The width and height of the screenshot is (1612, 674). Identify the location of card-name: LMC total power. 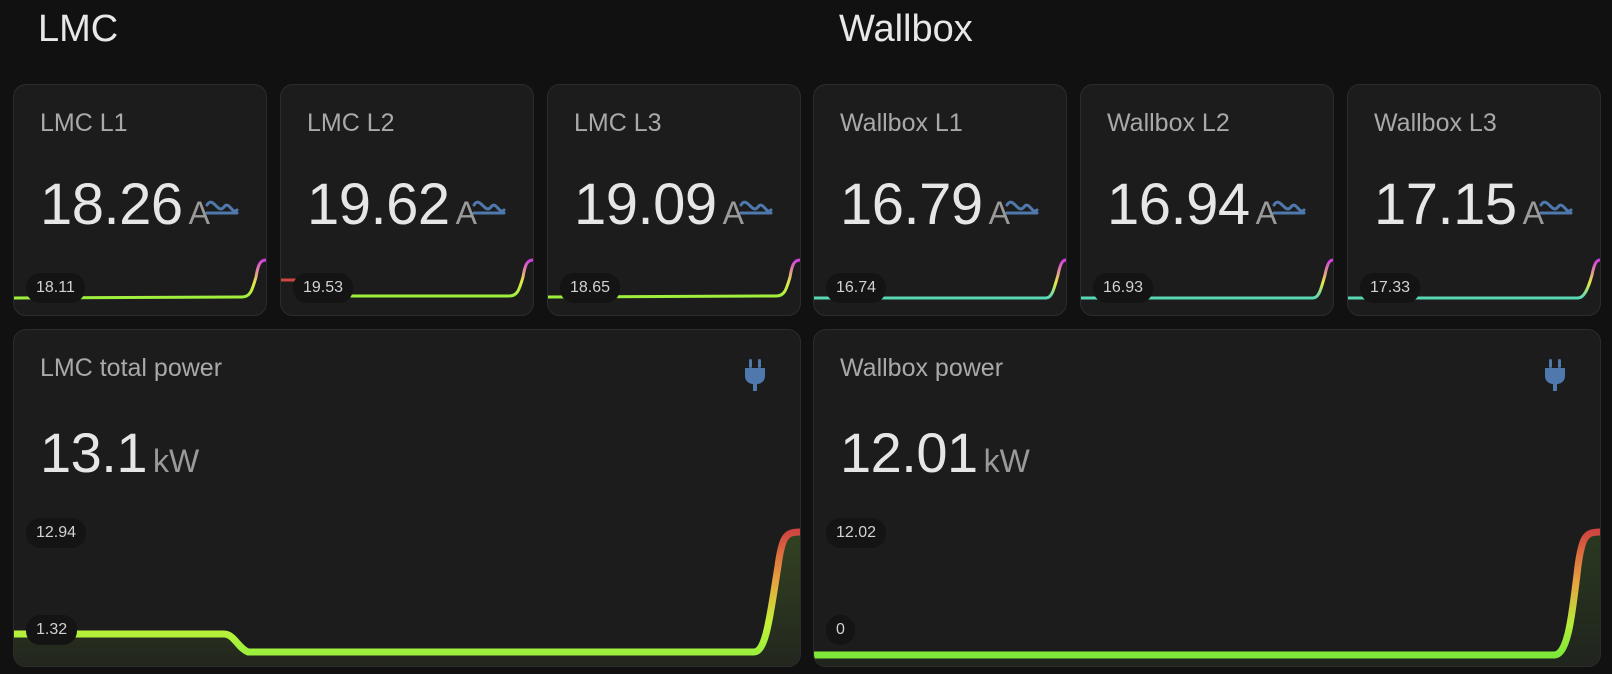
(131, 368).